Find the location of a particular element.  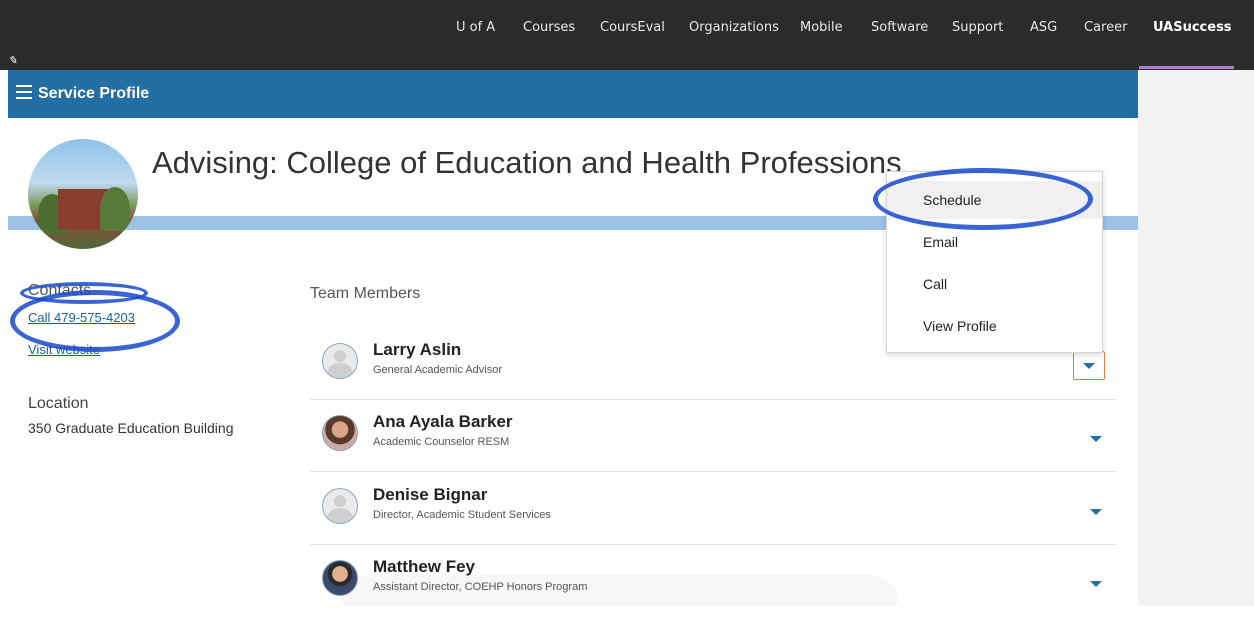

annotation-scribble-schedule is located at coordinates (983, 199).